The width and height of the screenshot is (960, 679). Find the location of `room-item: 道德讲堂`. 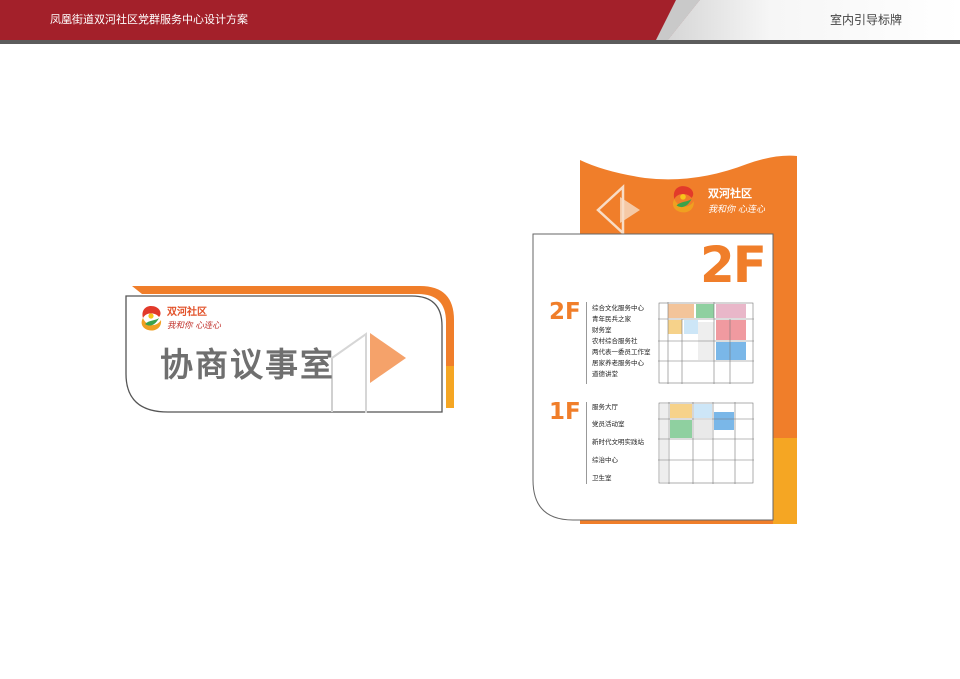

room-item: 道德讲堂 is located at coordinates (605, 374).